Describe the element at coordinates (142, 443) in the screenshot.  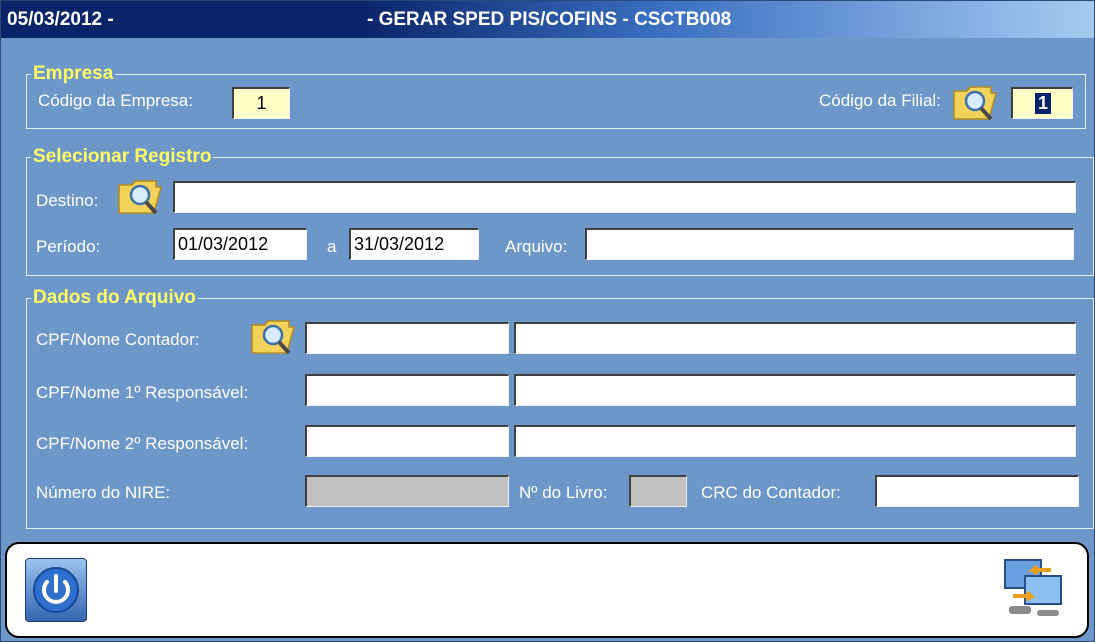
I see `resp2-label: CPF/Nome 2º Responsável:` at that location.